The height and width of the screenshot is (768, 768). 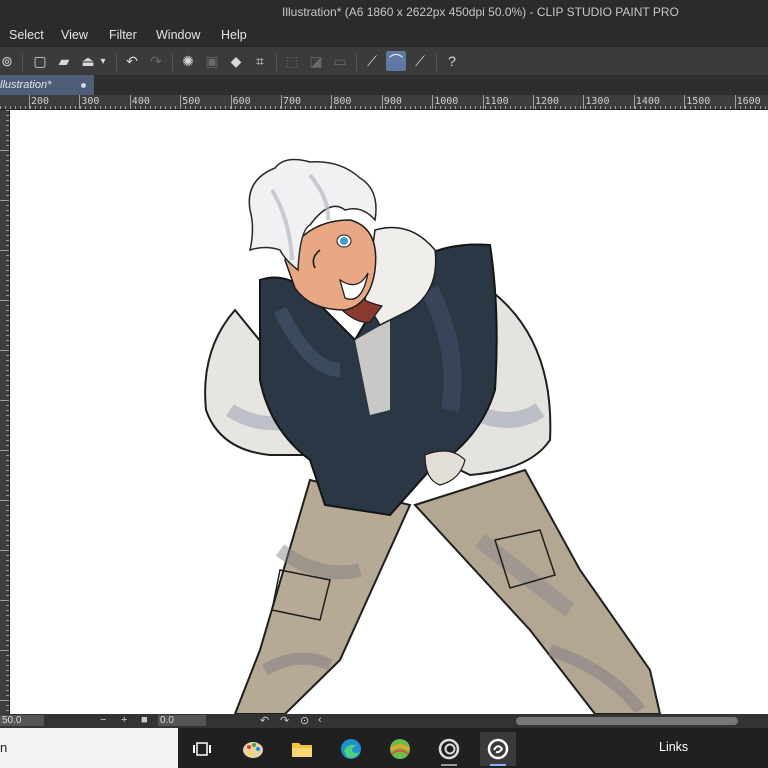 I want to click on horizontal-scrollbar, so click(x=627, y=721).